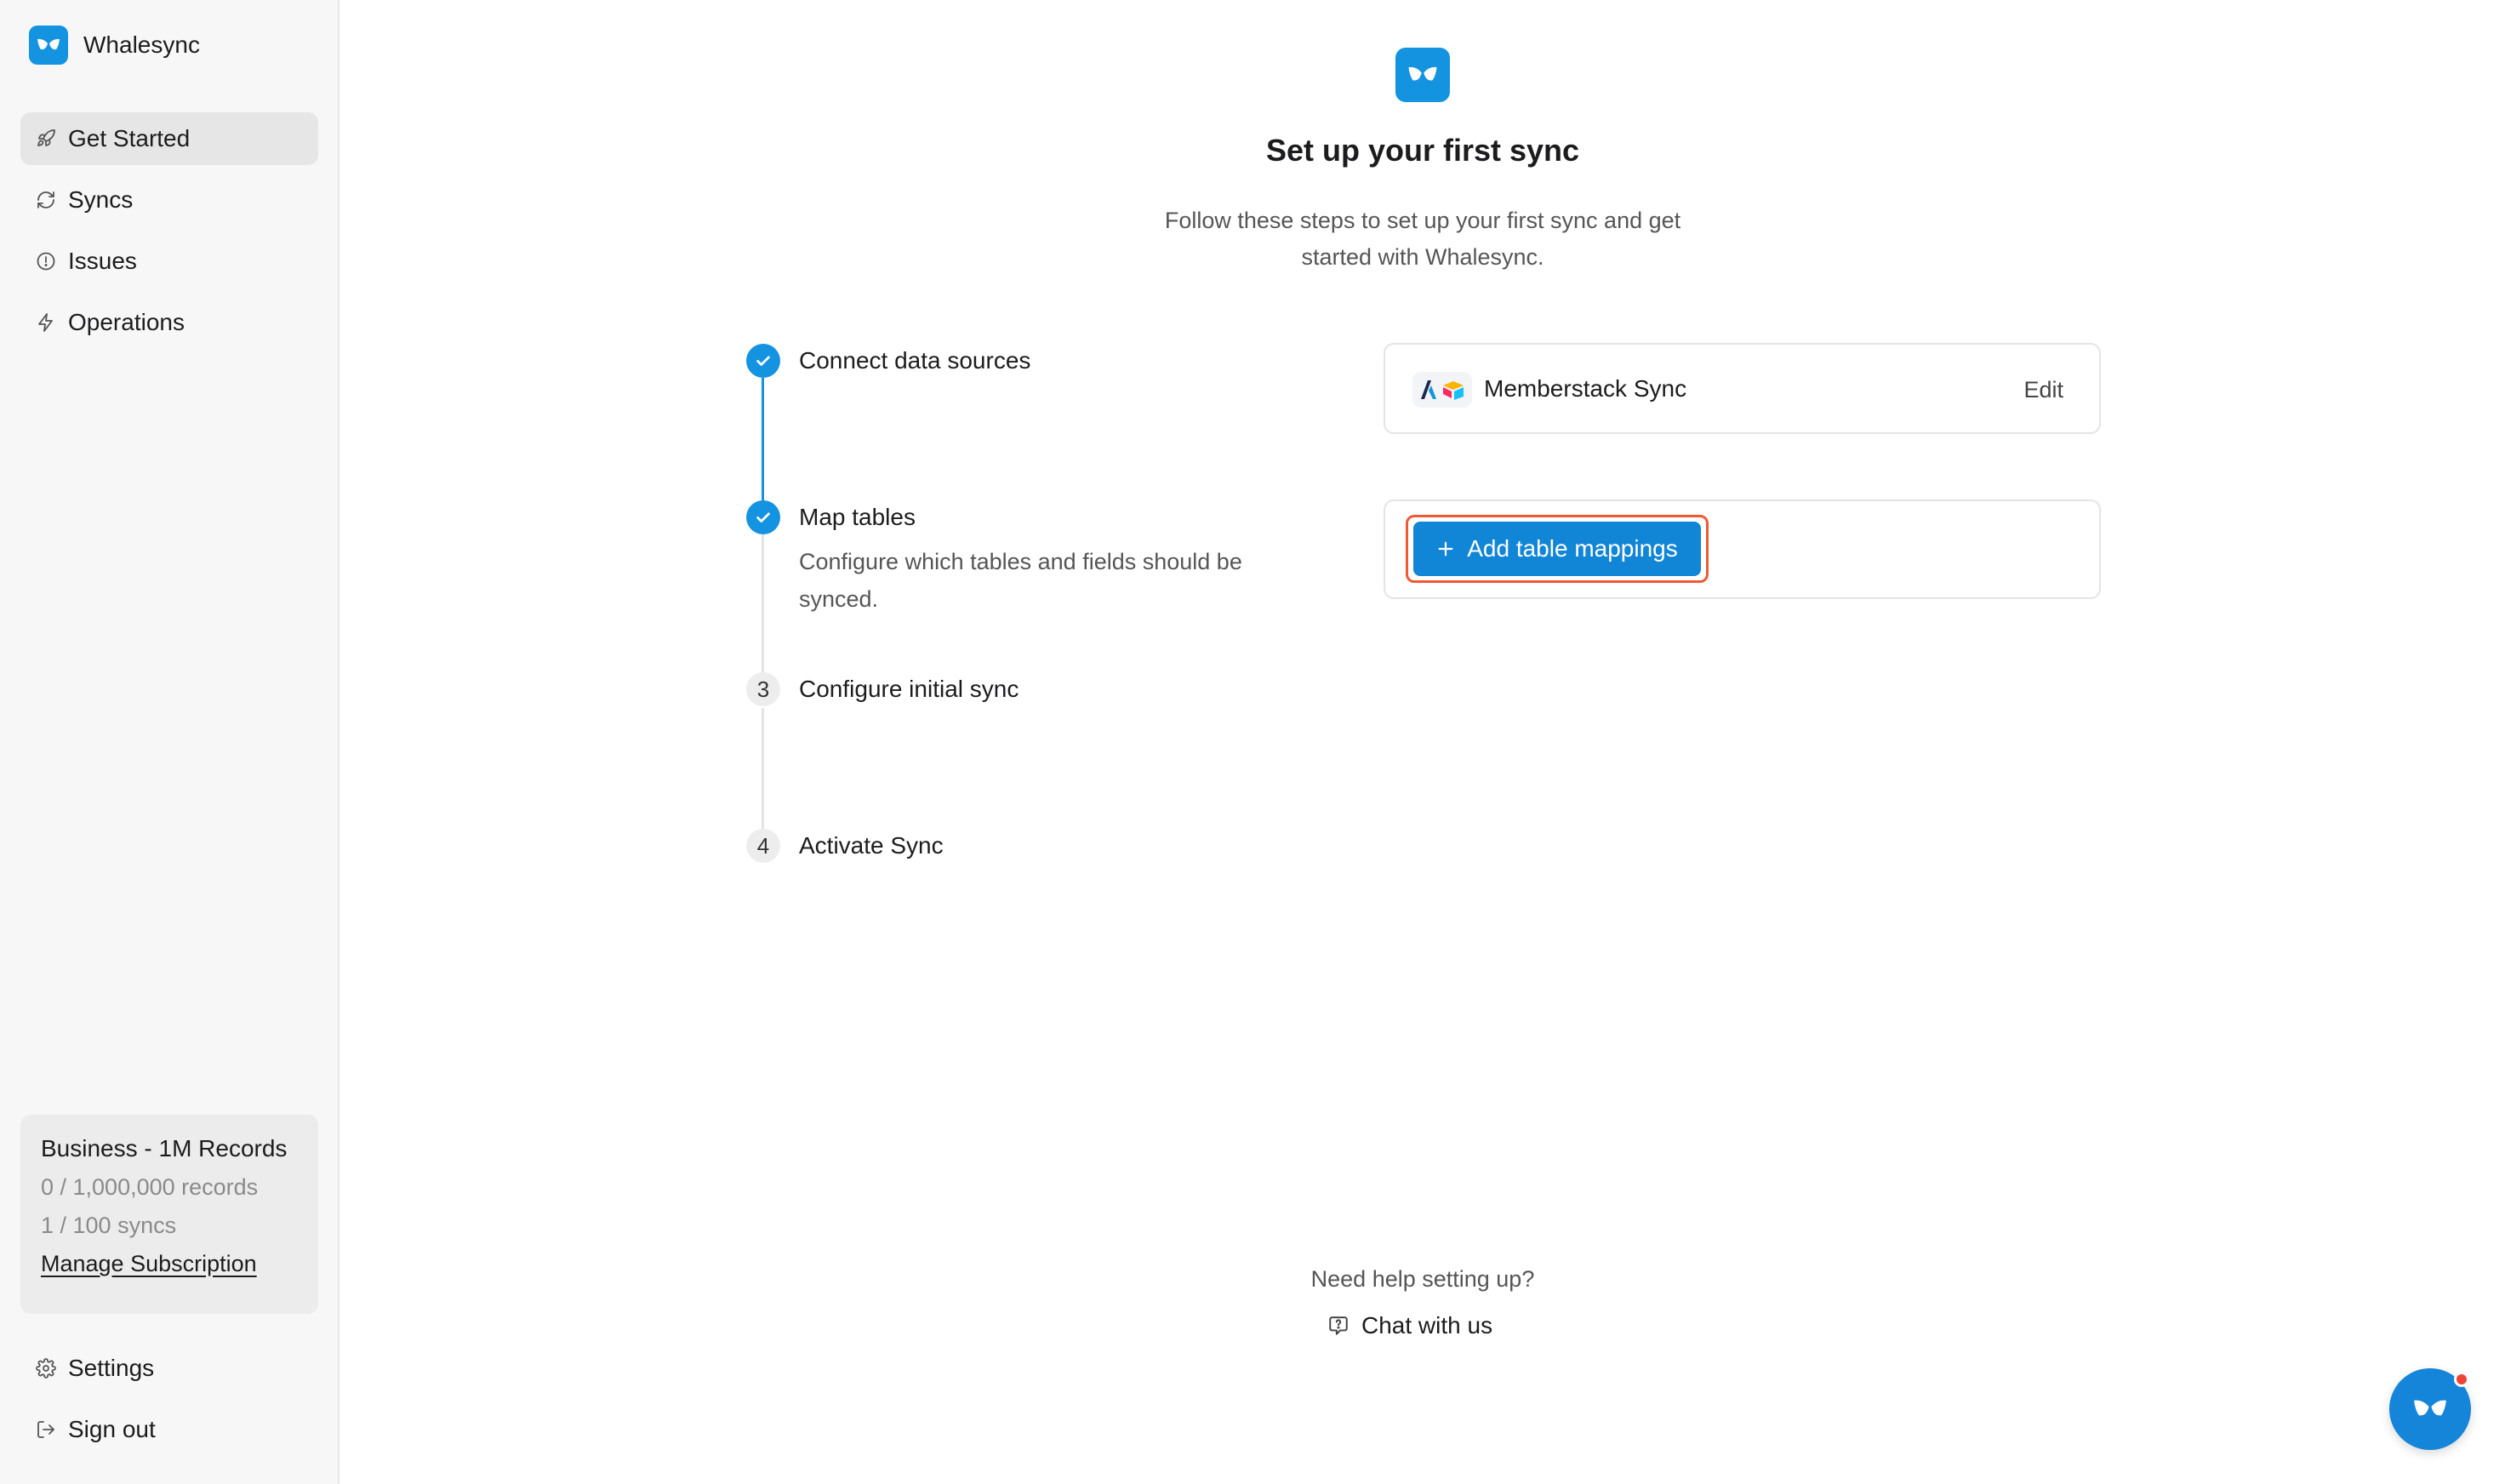 This screenshot has height=1484, width=2505. I want to click on sync-card: Memberstack Sync Edit, so click(1742, 388).